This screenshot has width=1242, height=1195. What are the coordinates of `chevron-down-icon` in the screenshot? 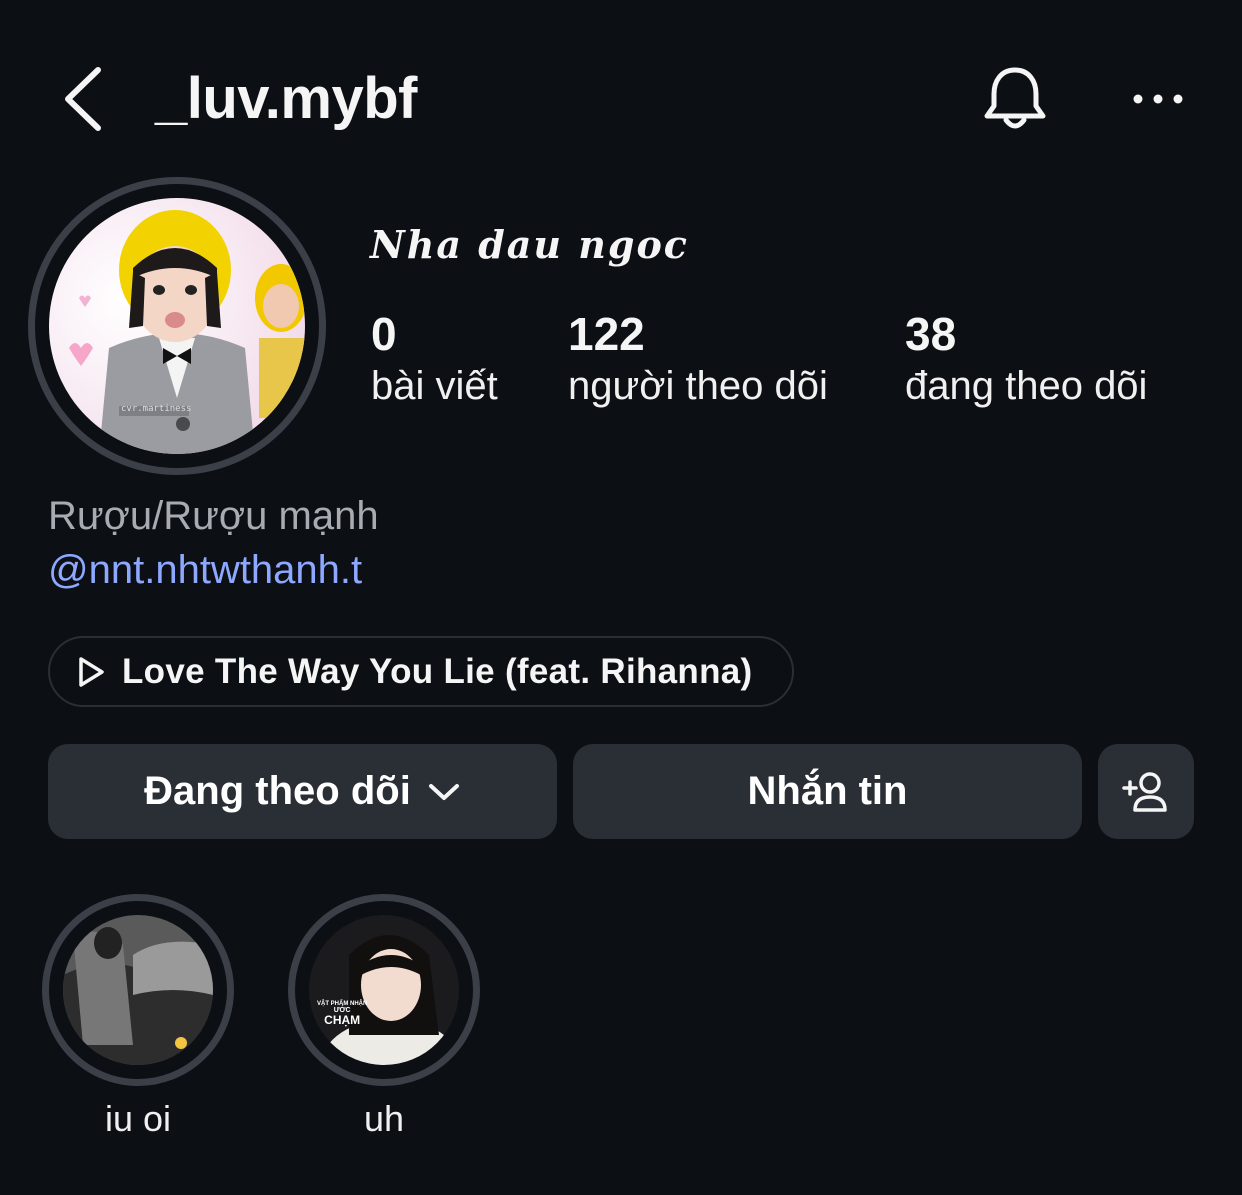 It's located at (443, 791).